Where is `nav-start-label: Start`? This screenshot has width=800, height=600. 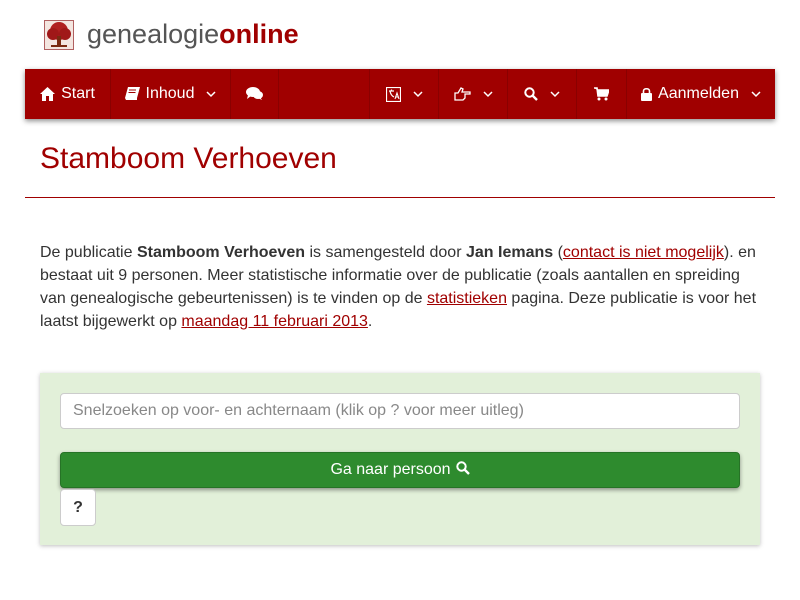 nav-start-label: Start is located at coordinates (78, 93).